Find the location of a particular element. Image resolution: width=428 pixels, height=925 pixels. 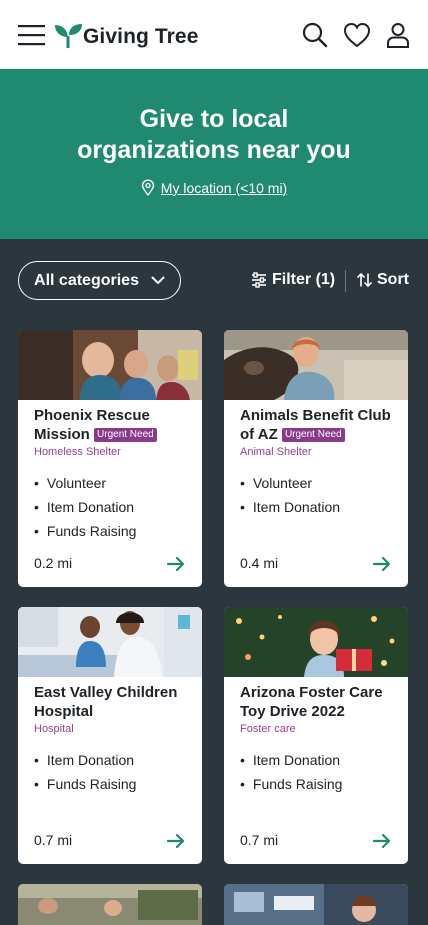

heart-icon is located at coordinates (357, 35).